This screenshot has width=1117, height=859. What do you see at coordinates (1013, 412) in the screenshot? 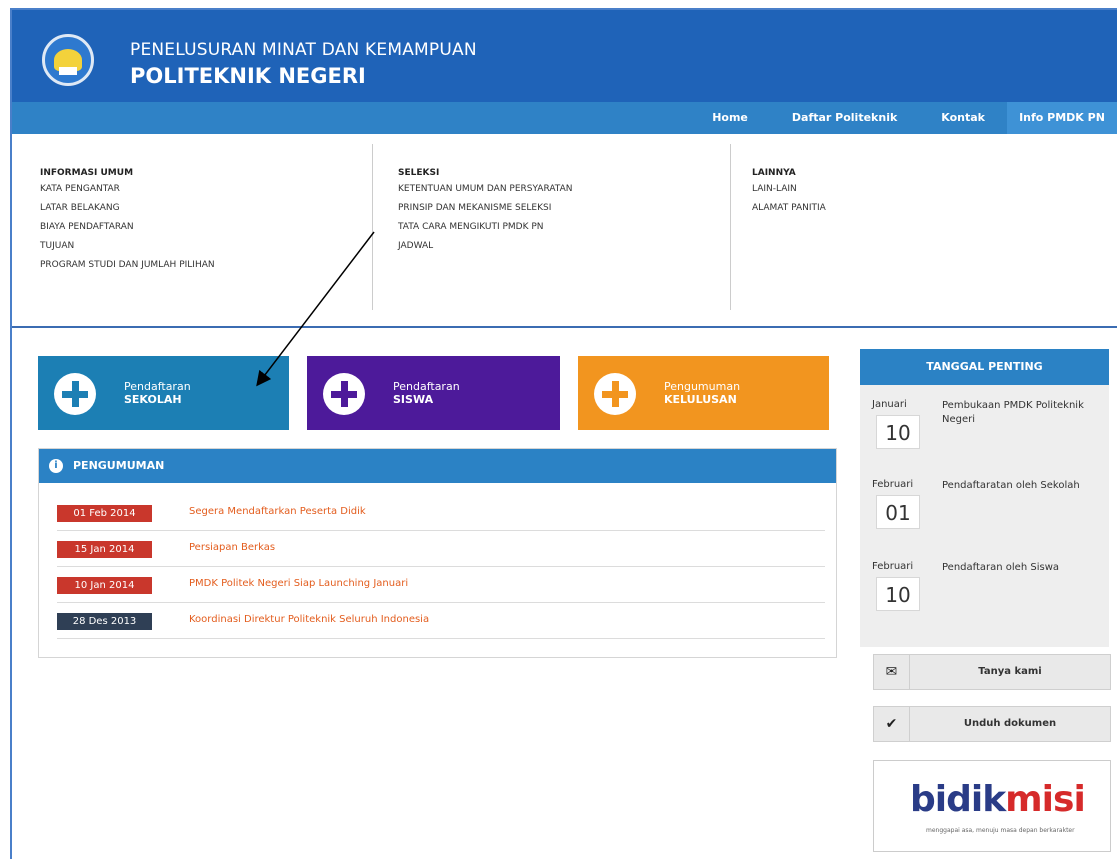
I see `event-description: Pembukaan PMDK Politeknik Negeri` at bounding box center [1013, 412].